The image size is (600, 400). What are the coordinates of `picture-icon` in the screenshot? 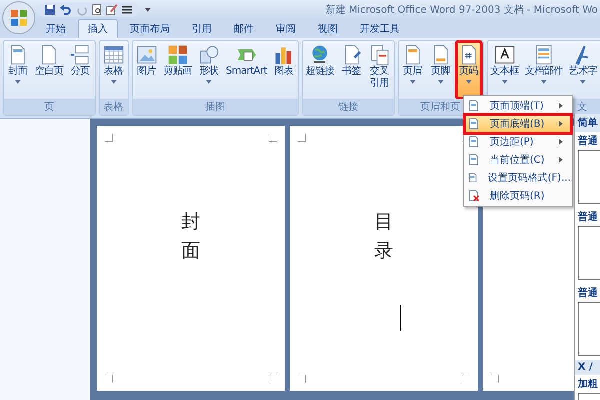 It's located at (147, 55).